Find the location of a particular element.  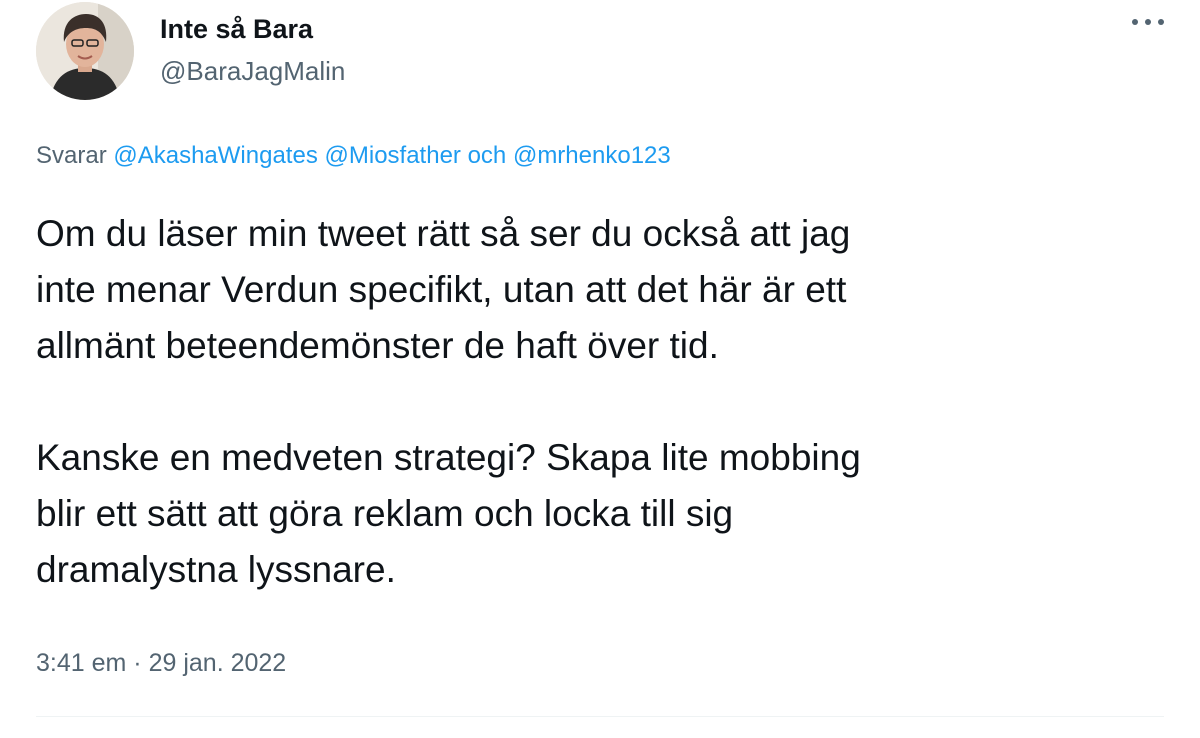

tweet-date: 29 jan. 2022 is located at coordinates (218, 663).